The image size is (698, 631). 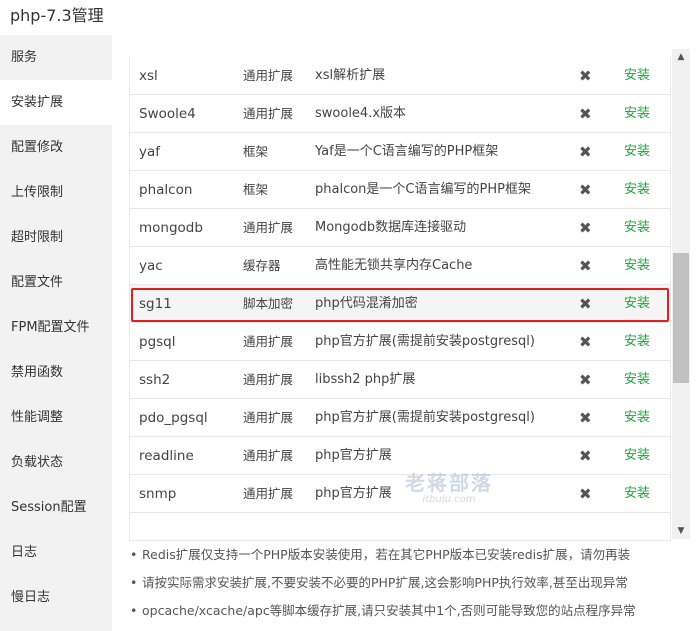 What do you see at coordinates (155, 380) in the screenshot?
I see `extension-name: ssh2` at bounding box center [155, 380].